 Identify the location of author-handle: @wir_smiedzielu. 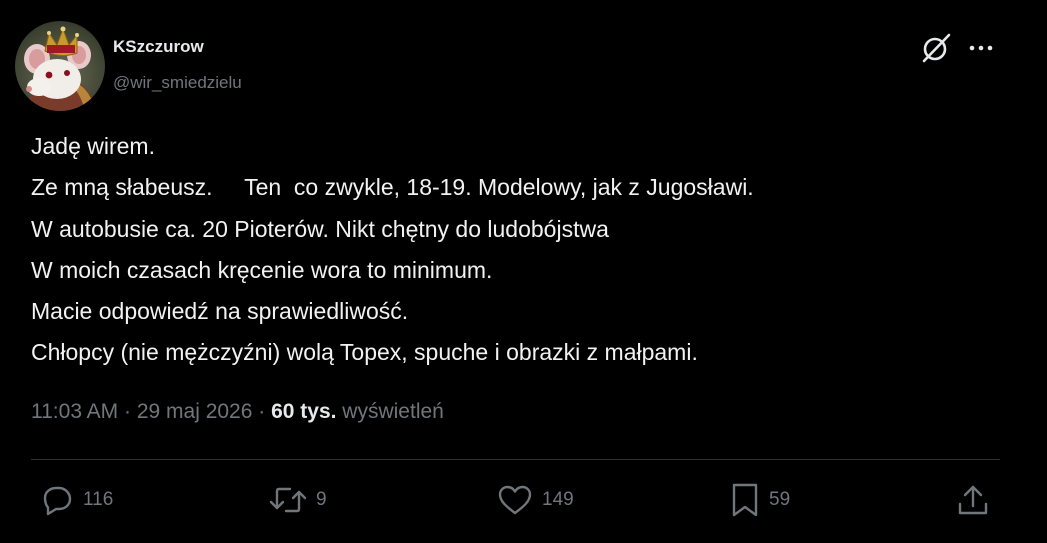
(177, 83).